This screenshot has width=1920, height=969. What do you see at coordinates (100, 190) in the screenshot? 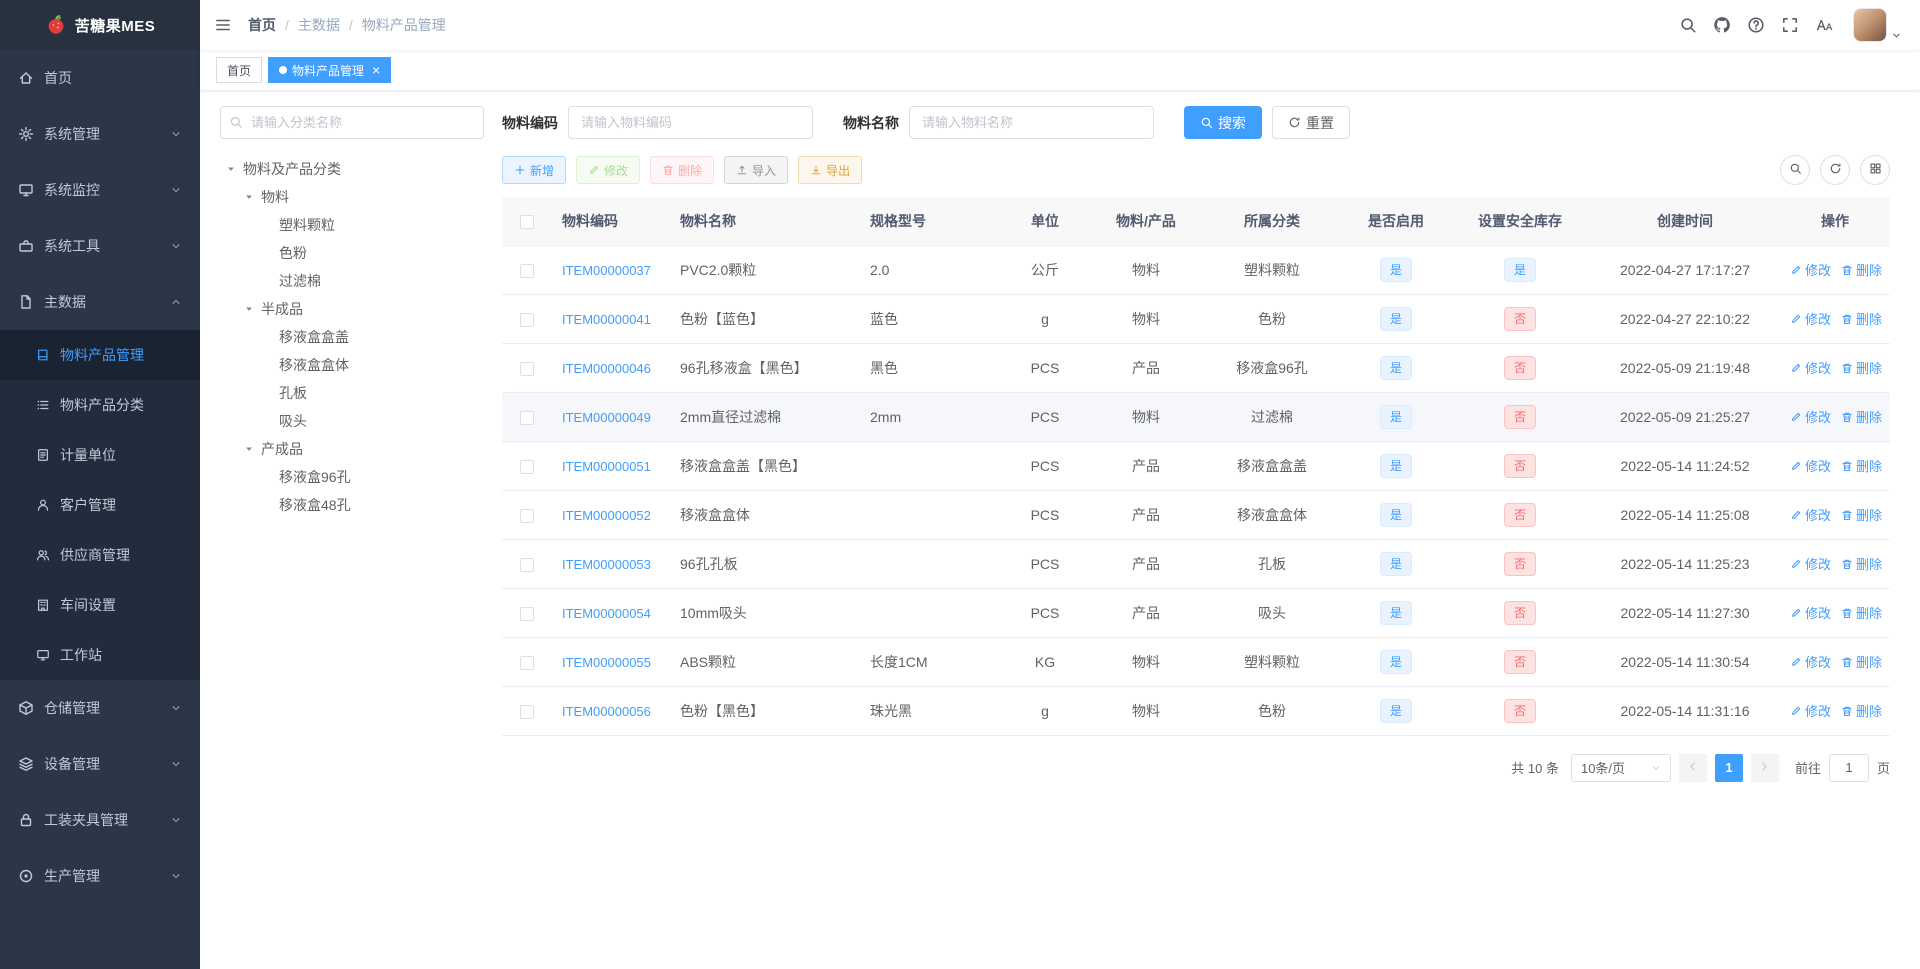
I see `sidebar-item-system-monitor: 系统监控` at bounding box center [100, 190].